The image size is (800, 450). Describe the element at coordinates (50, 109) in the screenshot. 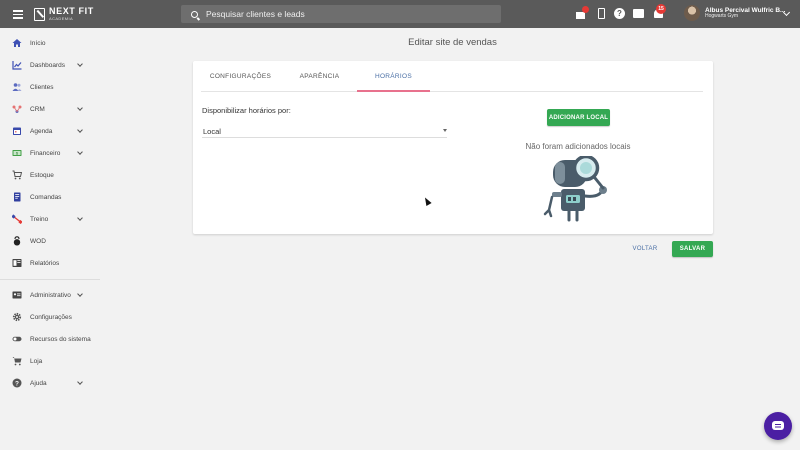

I see `sidebar-item-crm: CRM` at that location.